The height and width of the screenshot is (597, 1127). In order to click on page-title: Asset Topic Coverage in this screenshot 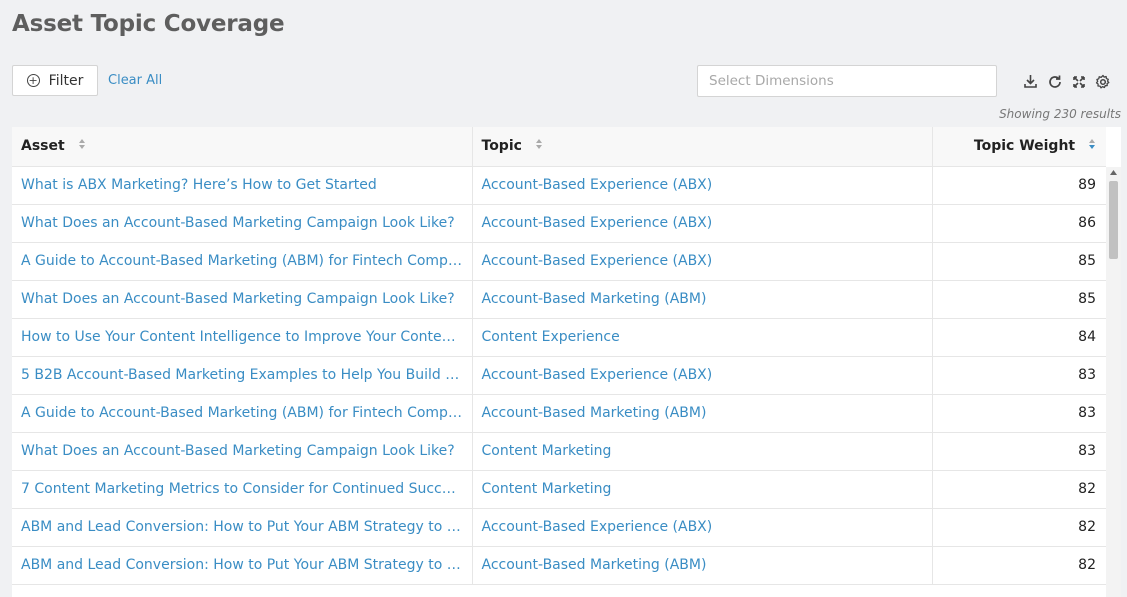, I will do `click(148, 24)`.